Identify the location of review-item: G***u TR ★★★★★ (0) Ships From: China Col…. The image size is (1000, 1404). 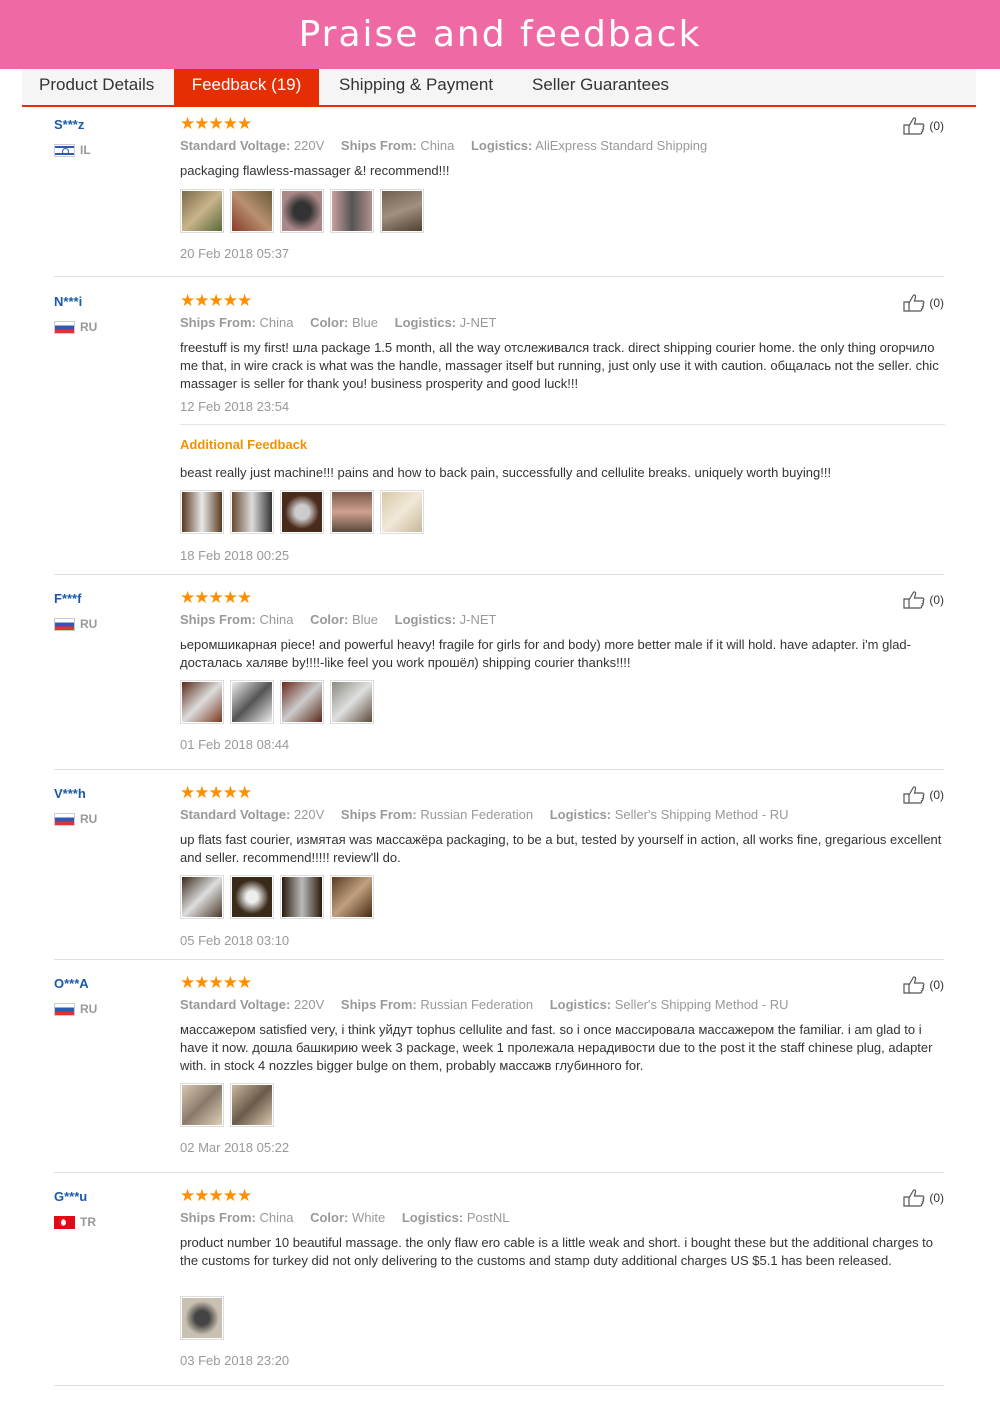
(499, 1286).